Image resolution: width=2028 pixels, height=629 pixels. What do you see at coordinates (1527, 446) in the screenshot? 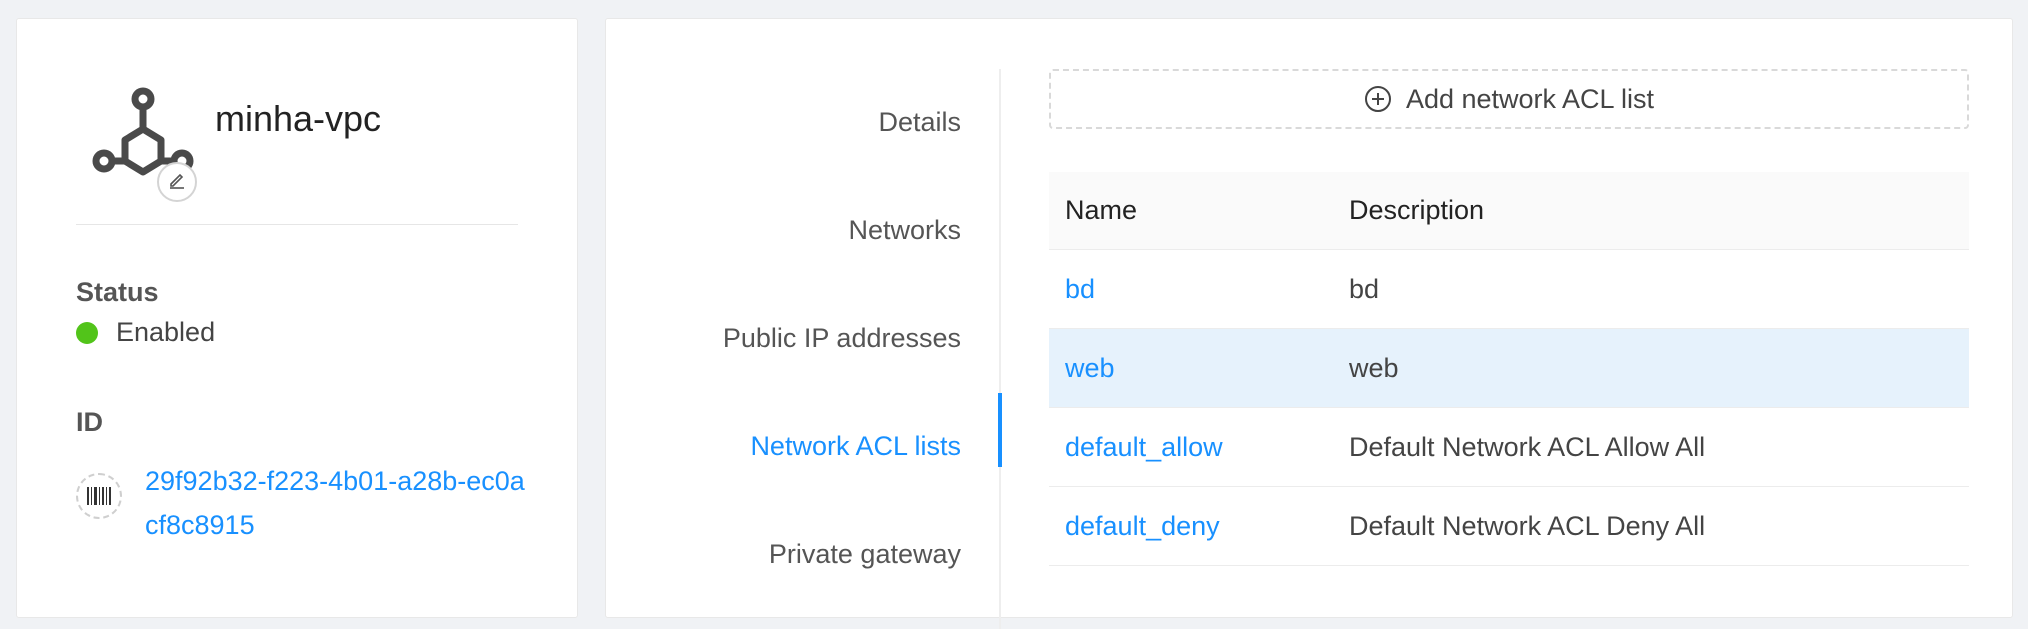
I see `acl-description: Default Network ACL Allow All` at bounding box center [1527, 446].